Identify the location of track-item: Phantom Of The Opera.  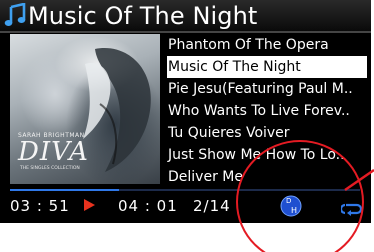
(267, 45).